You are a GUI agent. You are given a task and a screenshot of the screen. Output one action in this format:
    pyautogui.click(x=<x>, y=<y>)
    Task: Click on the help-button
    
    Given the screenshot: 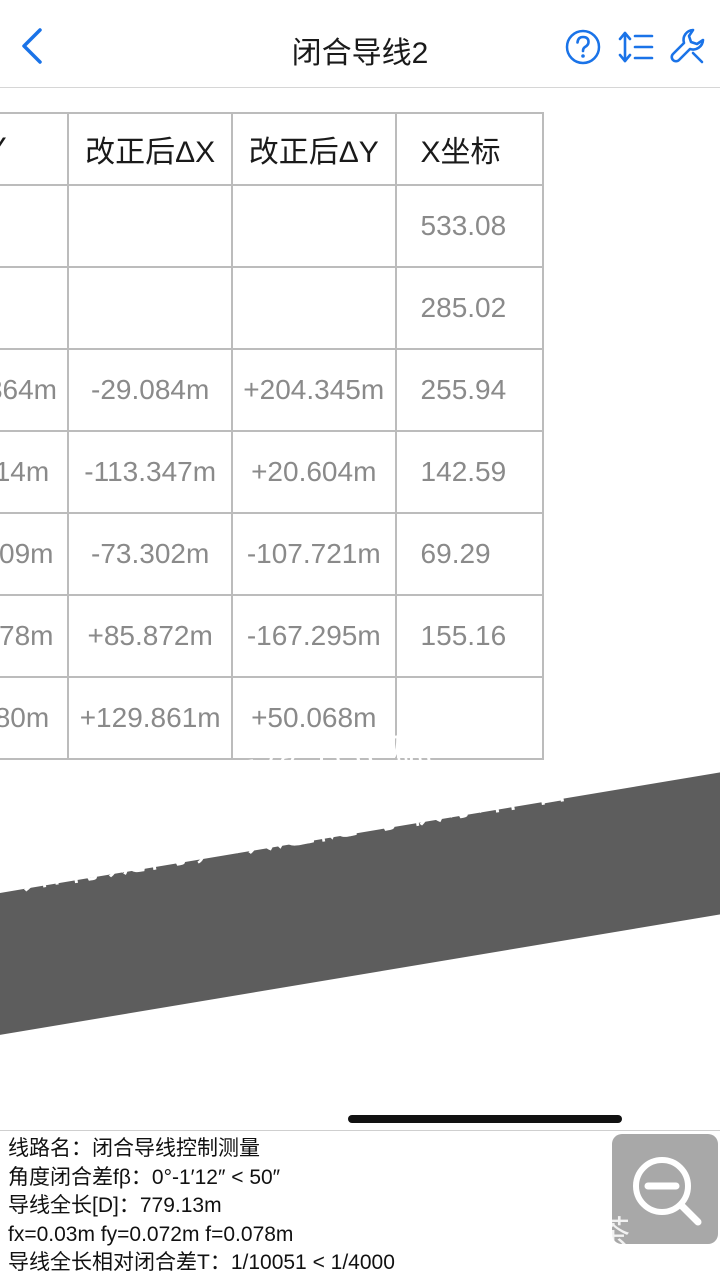 What is the action you would take?
    pyautogui.click(x=583, y=47)
    